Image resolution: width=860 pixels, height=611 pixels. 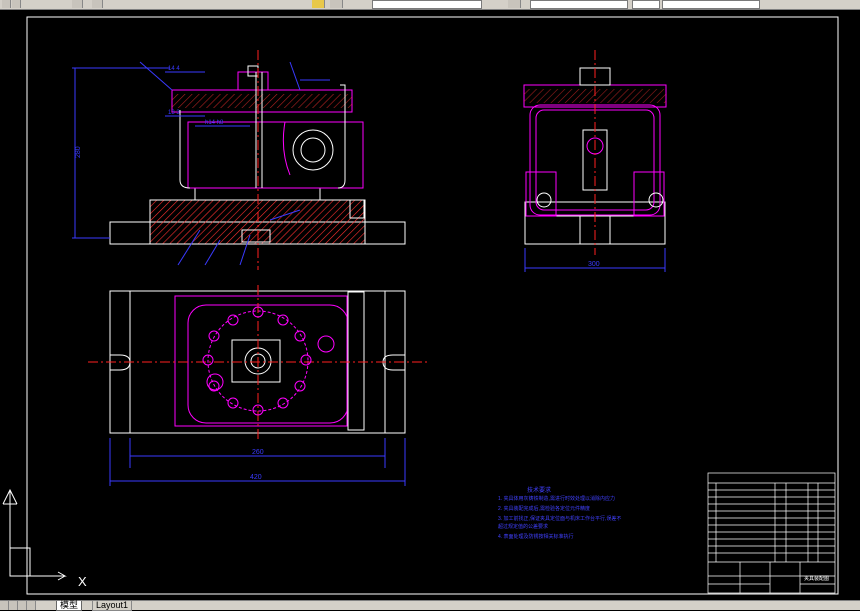 What do you see at coordinates (318, 4) in the screenshot?
I see `layer-icon` at bounding box center [318, 4].